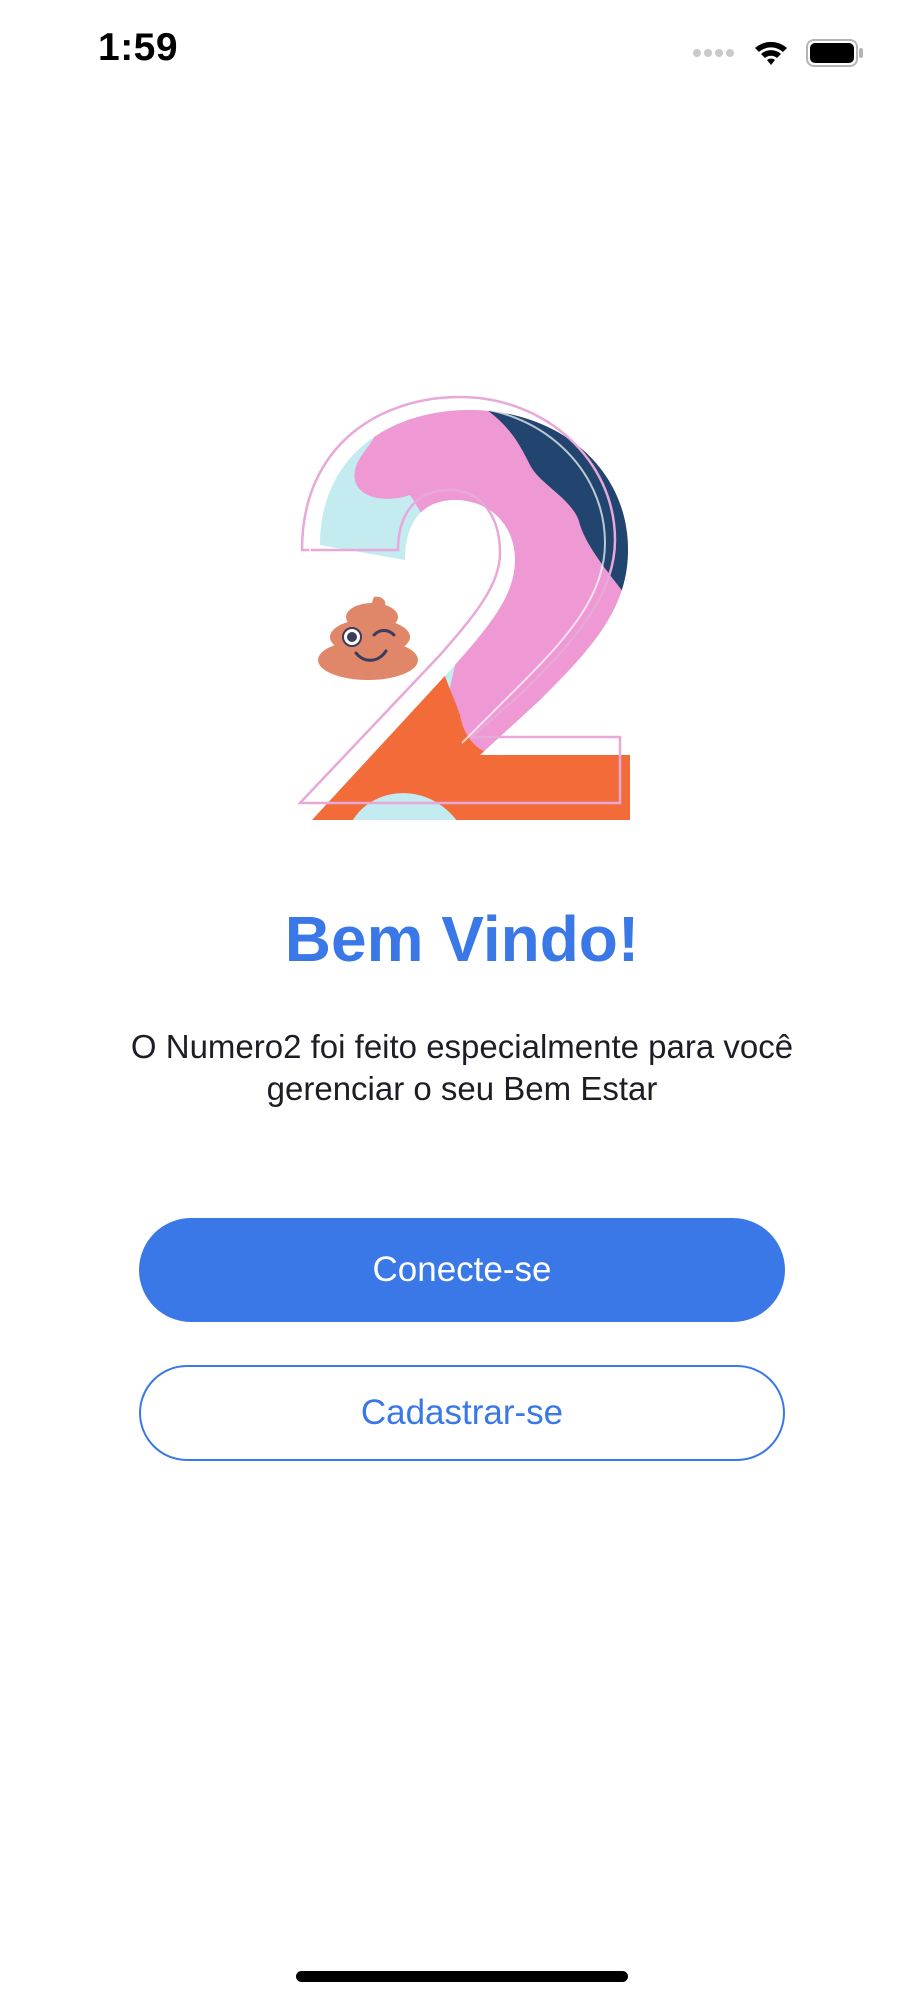 The height and width of the screenshot is (2000, 924). I want to click on signal-dots-icon, so click(713, 53).